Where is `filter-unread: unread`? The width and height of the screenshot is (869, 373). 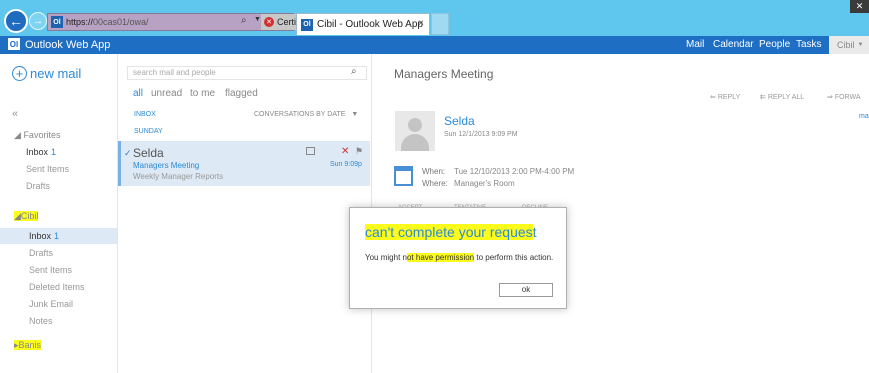
filter-unread: unread is located at coordinates (166, 93).